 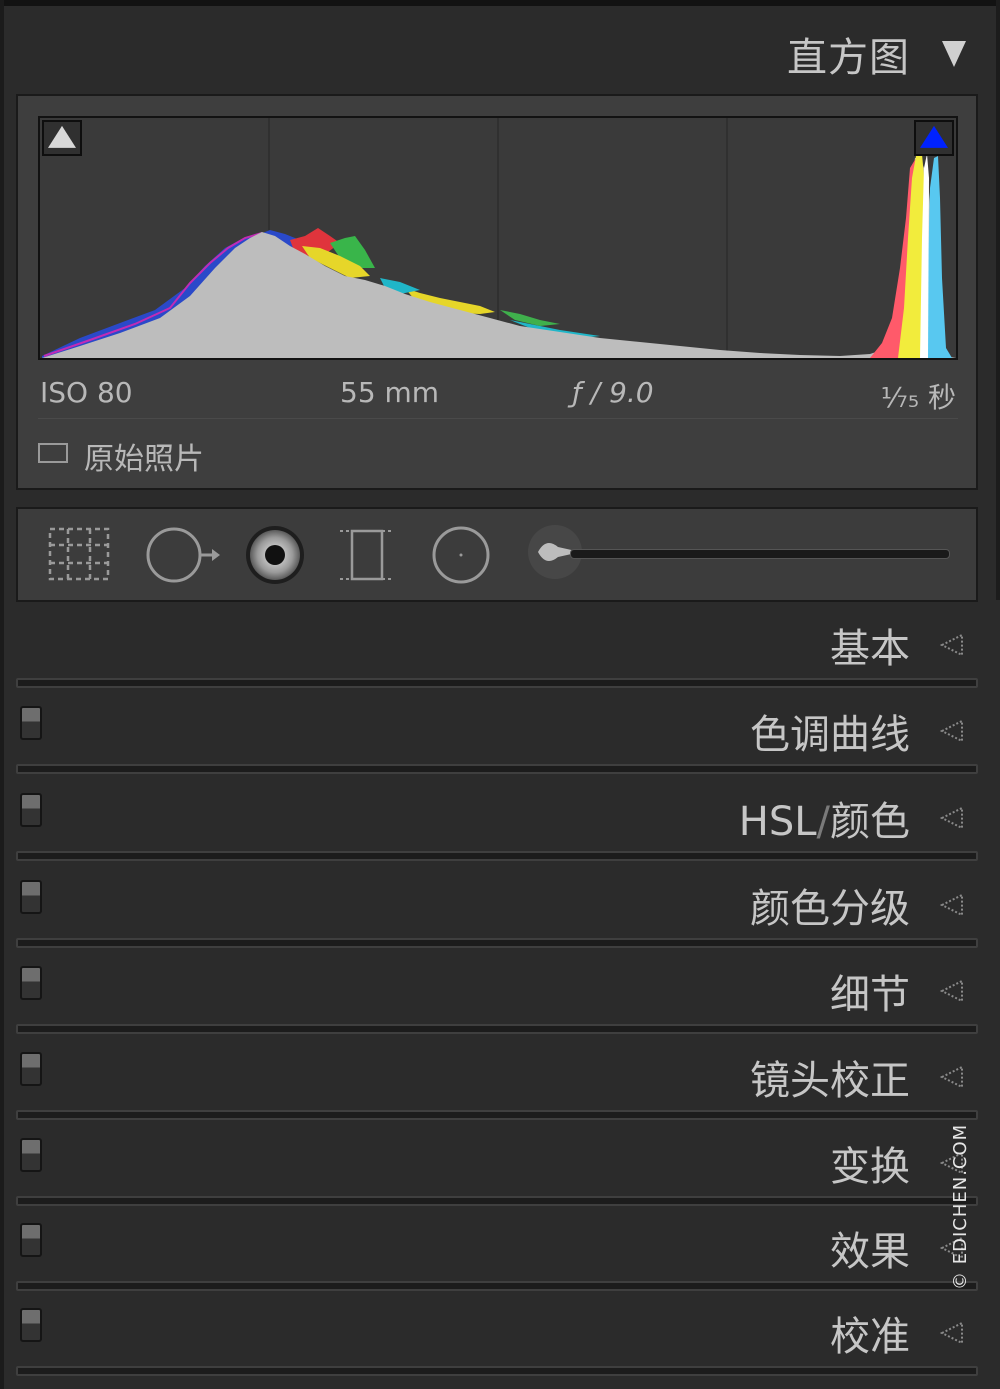 I want to click on watermark: © EDICHEN.COM, so click(x=960, y=1206).